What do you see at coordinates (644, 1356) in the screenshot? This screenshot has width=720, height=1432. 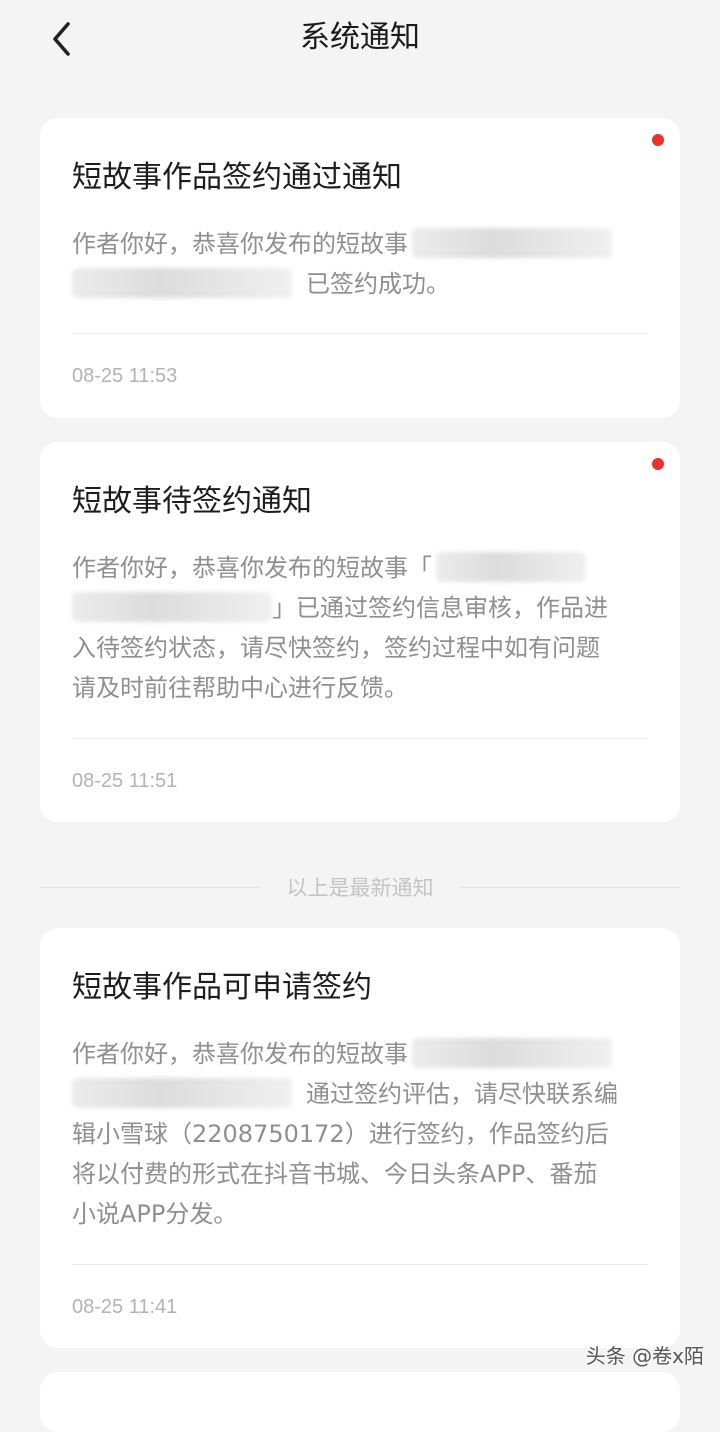 I see `watermark: 头条 @卷x陌` at bounding box center [644, 1356].